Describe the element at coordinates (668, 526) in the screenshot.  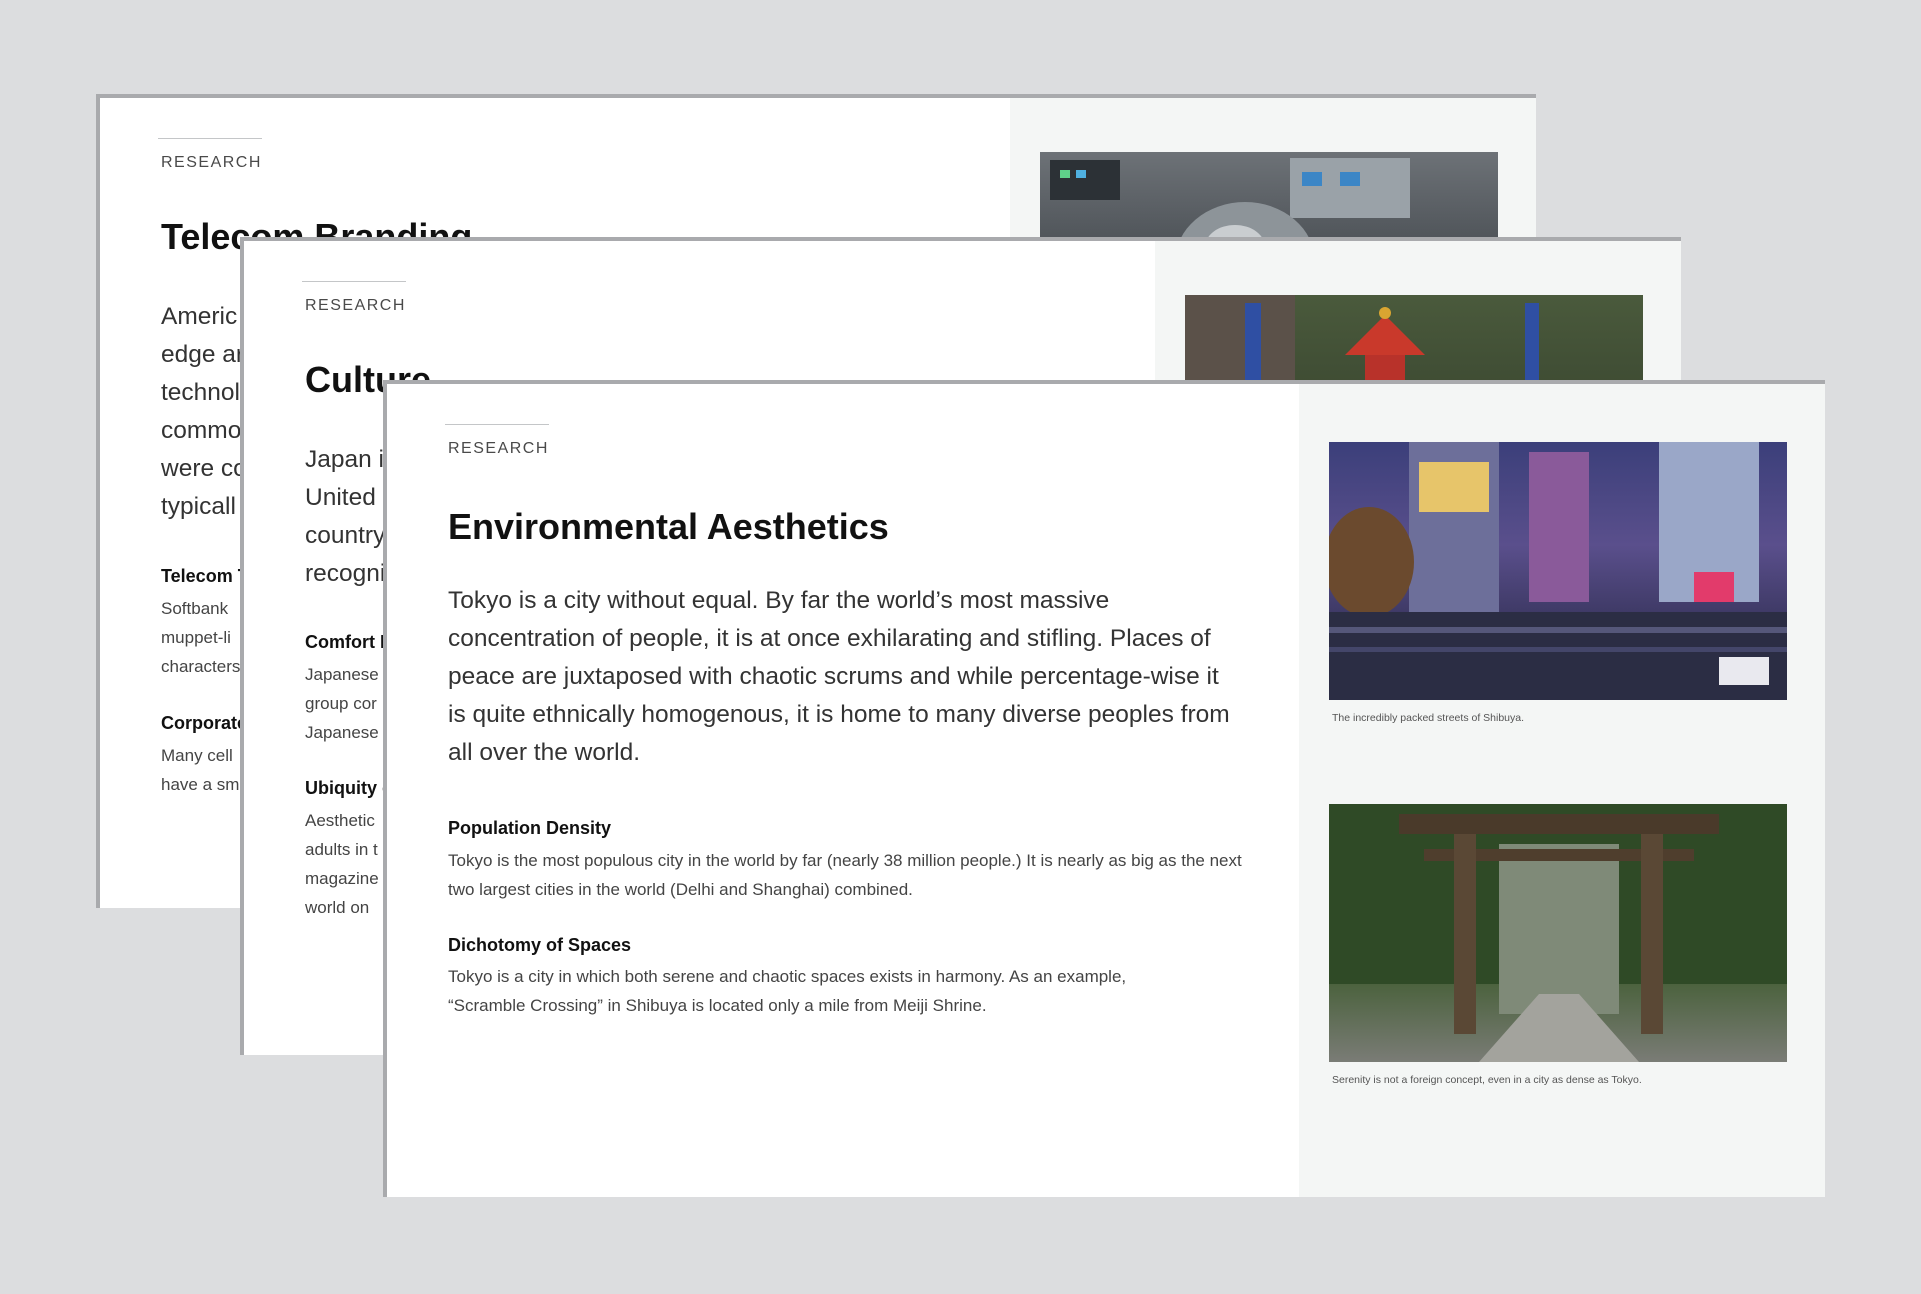
I see `slide-title: Environmental Aesthetics` at that location.